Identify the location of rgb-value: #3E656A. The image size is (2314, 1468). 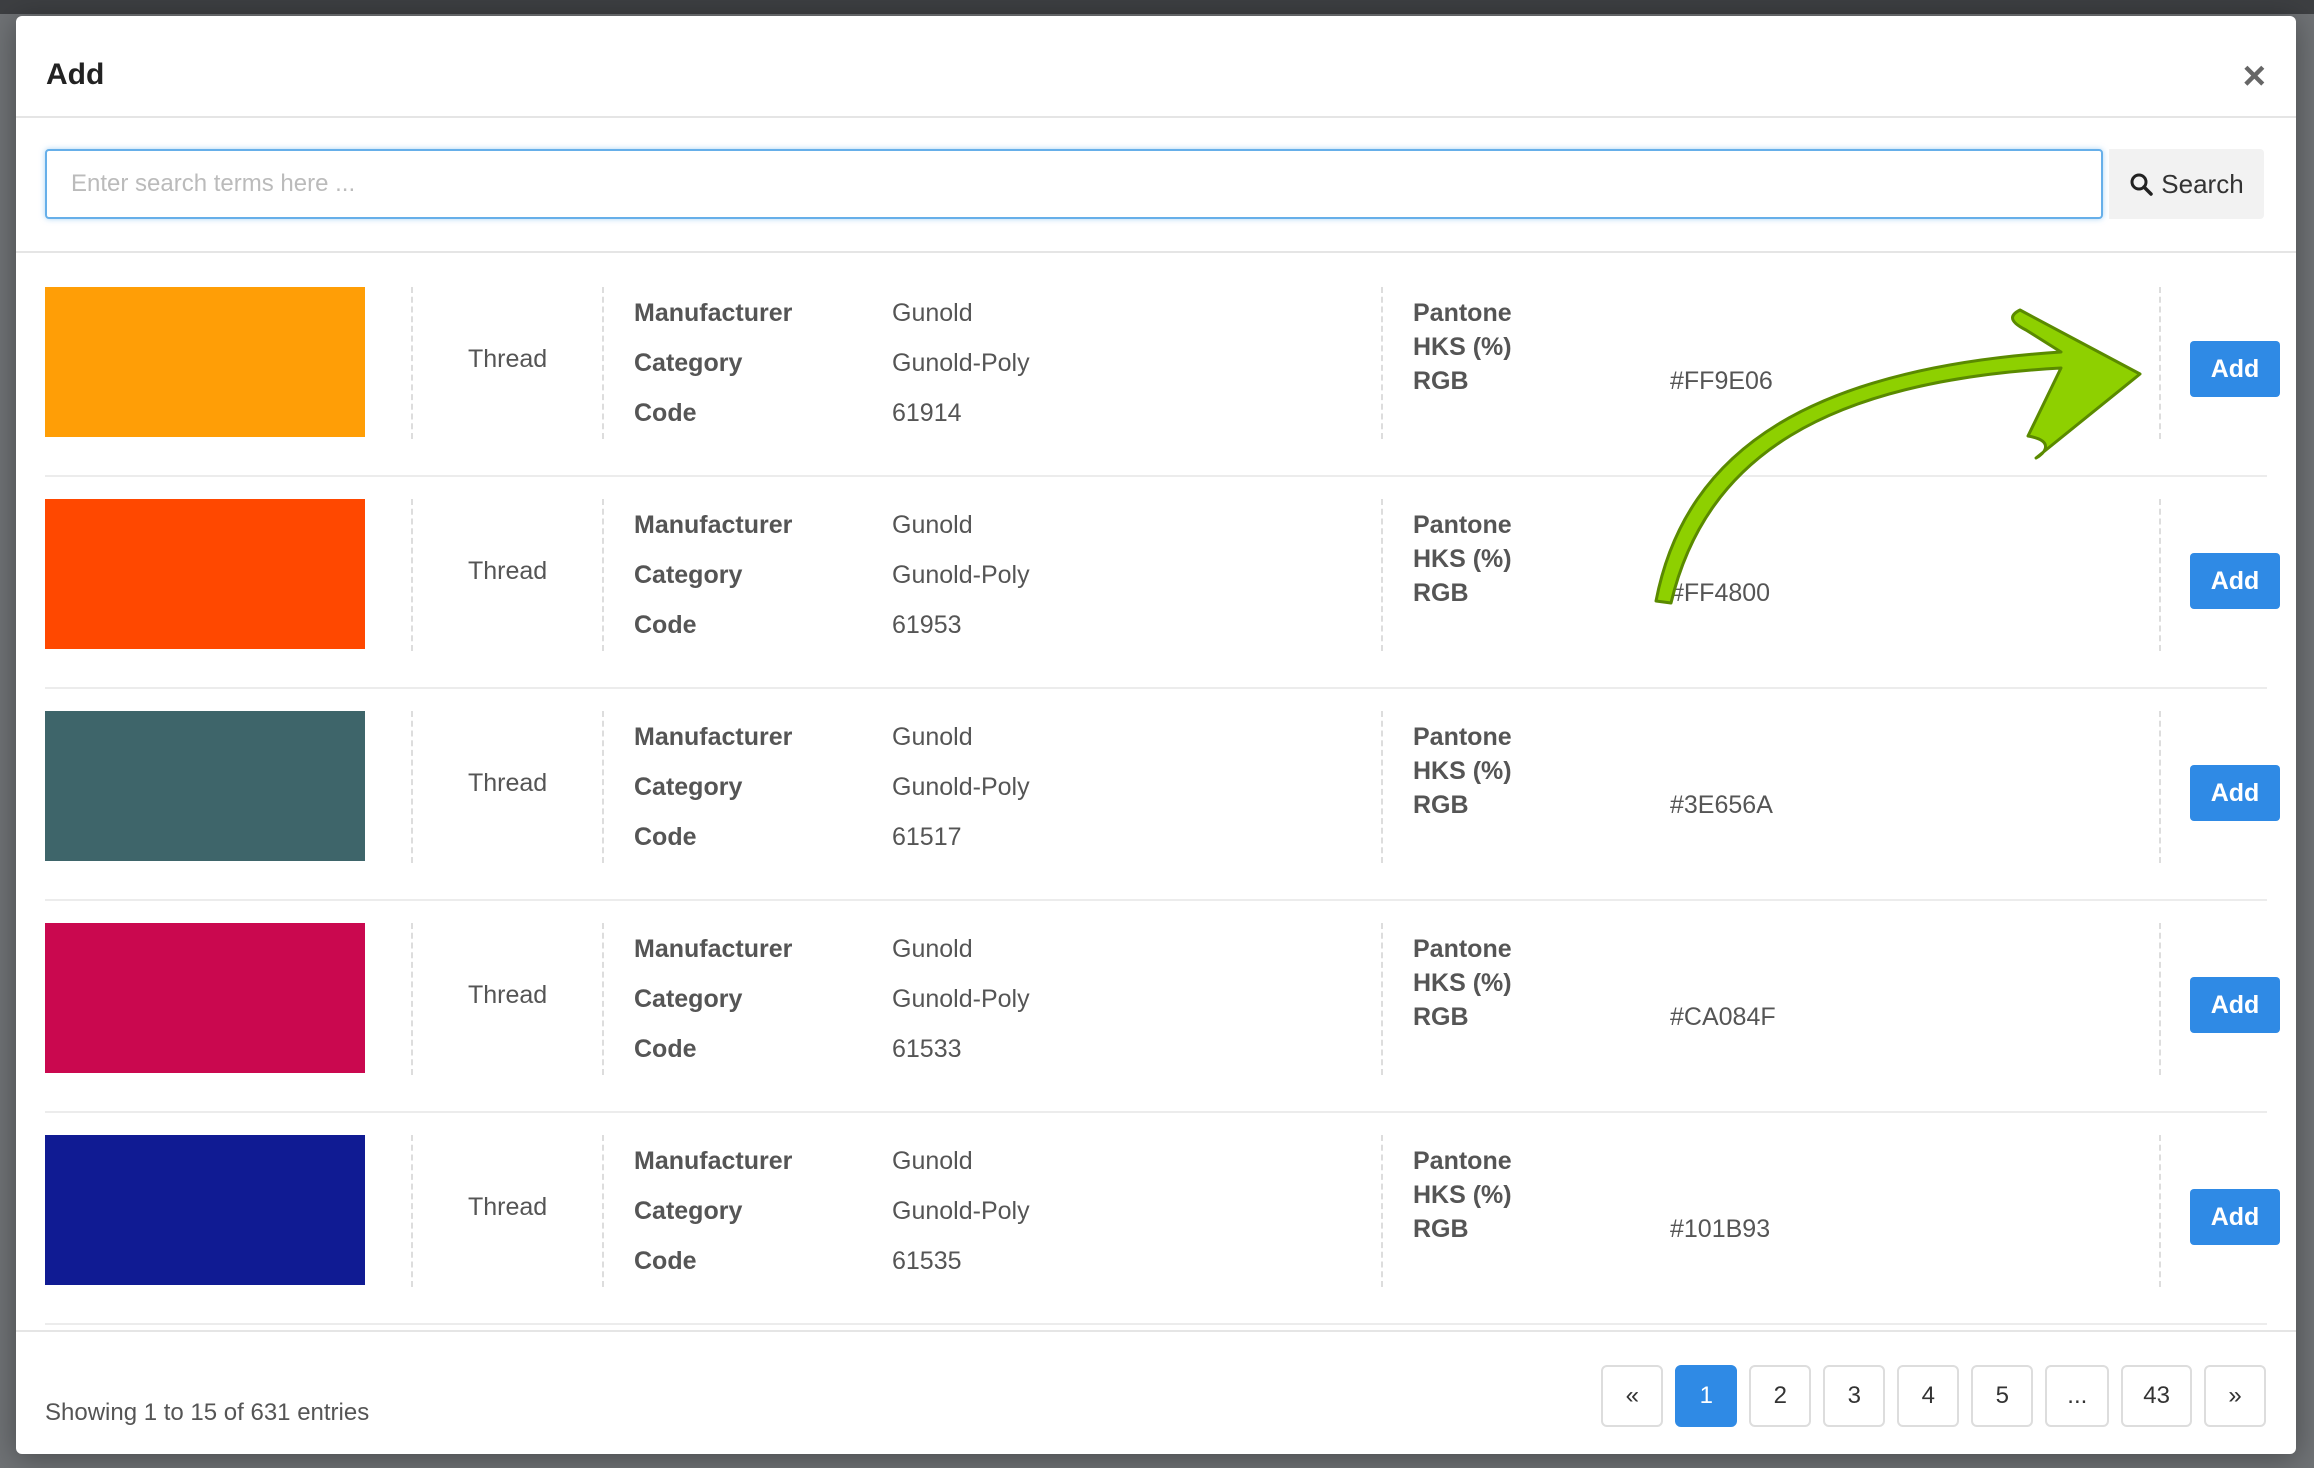
(1721, 805).